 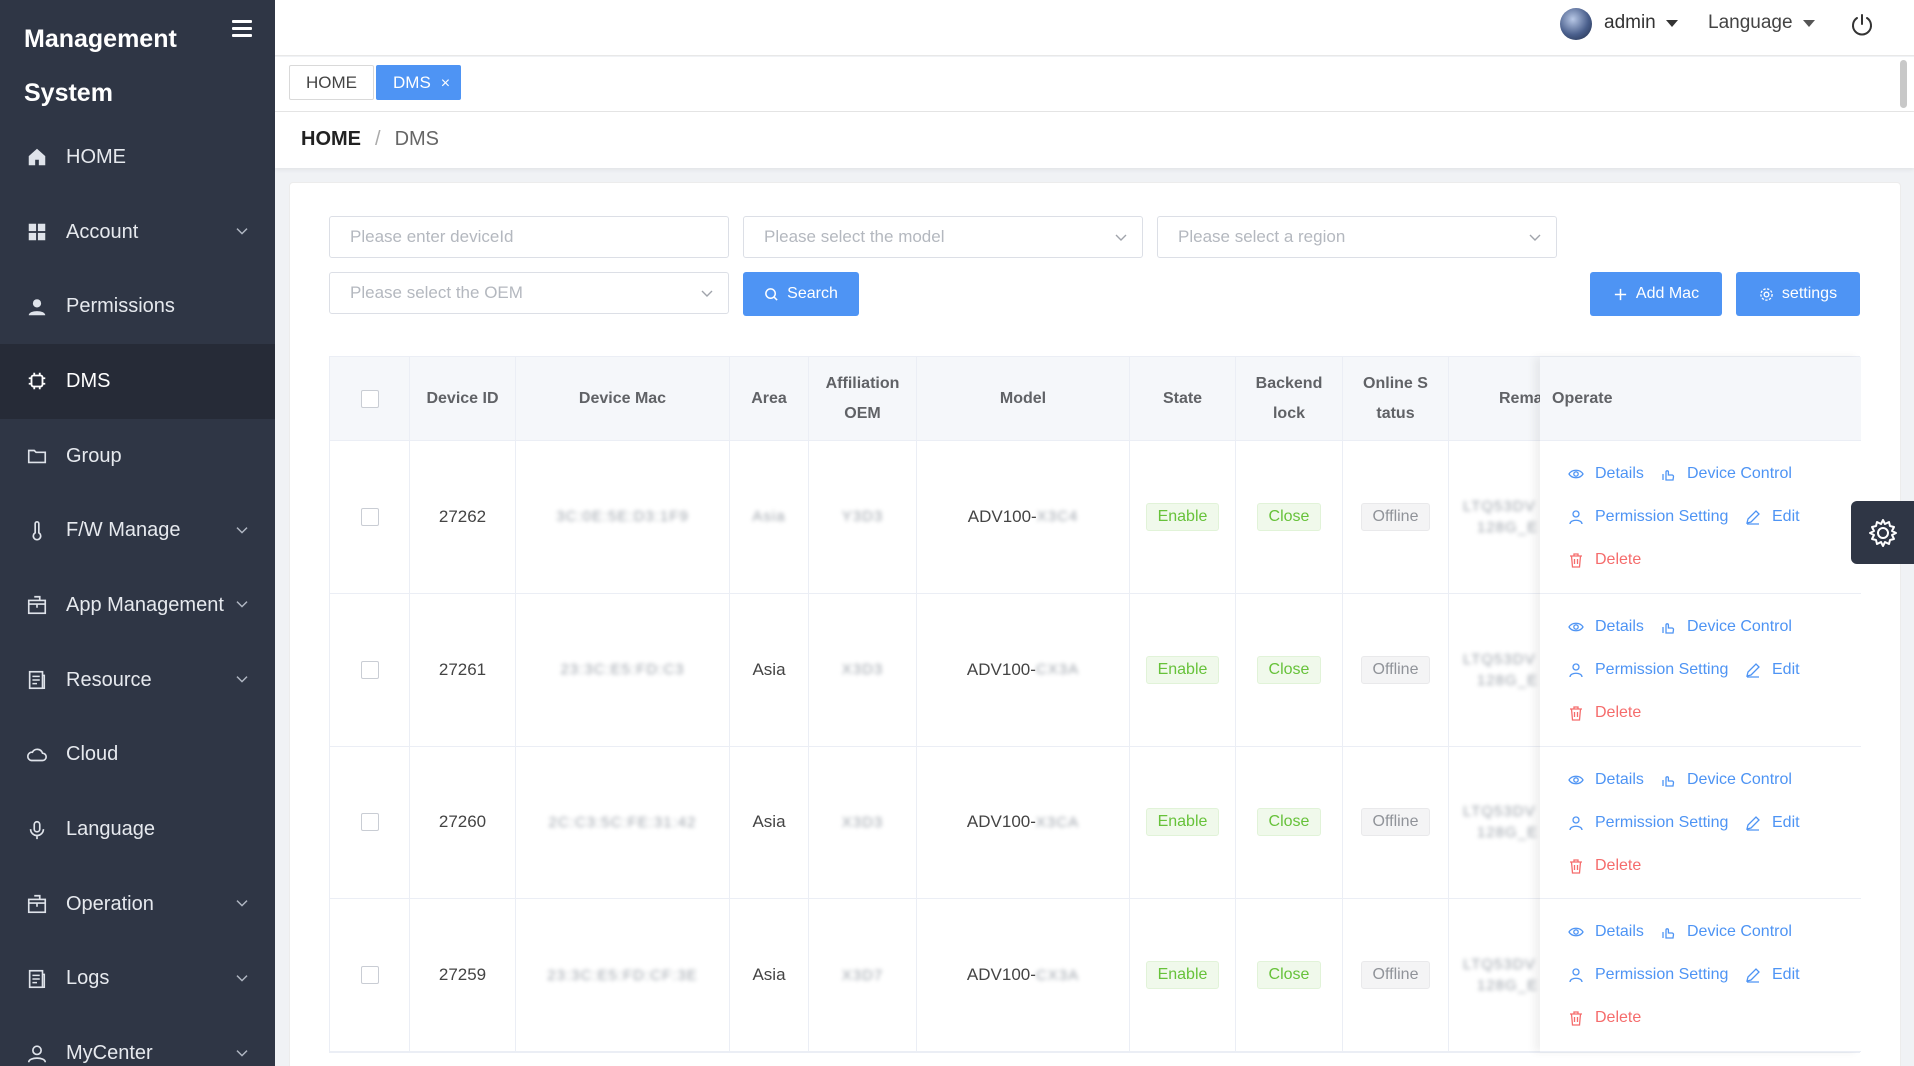 I want to click on language-dropdown: Language, so click(x=1761, y=23).